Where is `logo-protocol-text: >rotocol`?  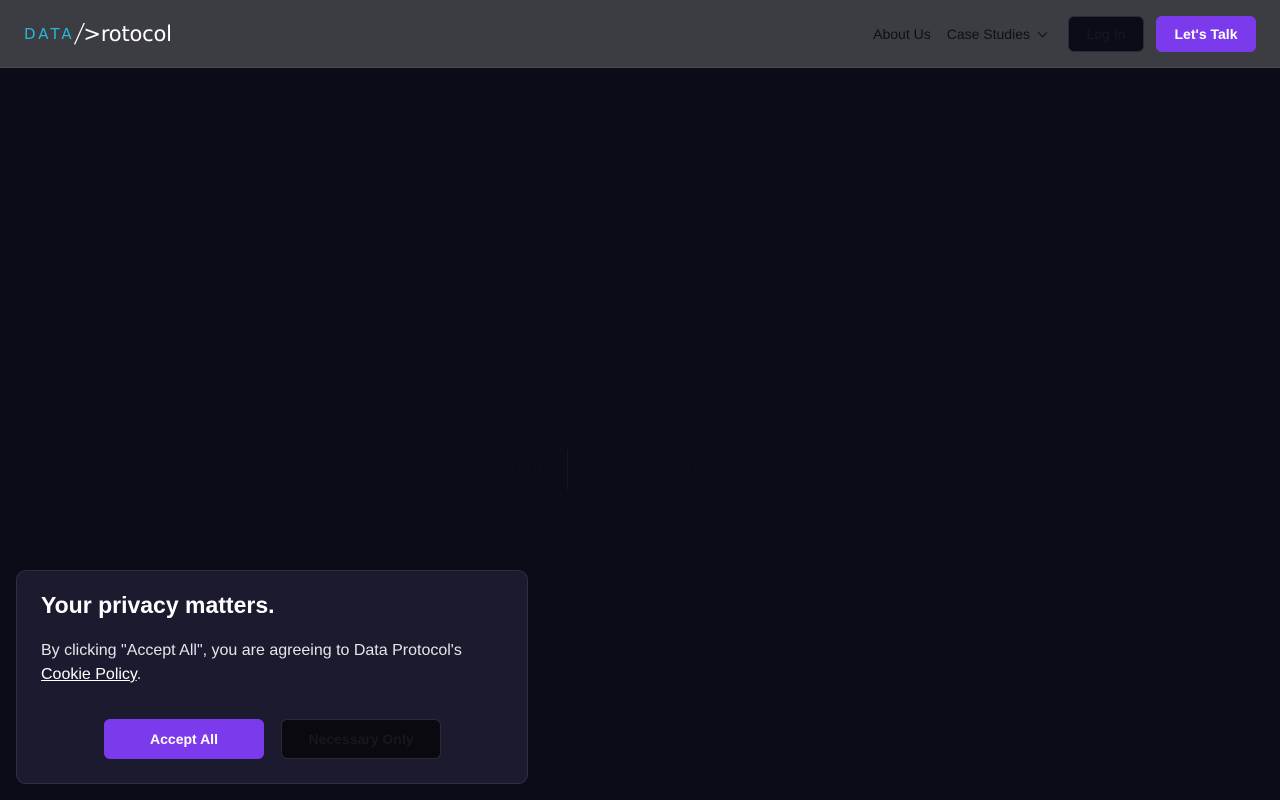
logo-protocol-text: >rotocol is located at coordinates (127, 34).